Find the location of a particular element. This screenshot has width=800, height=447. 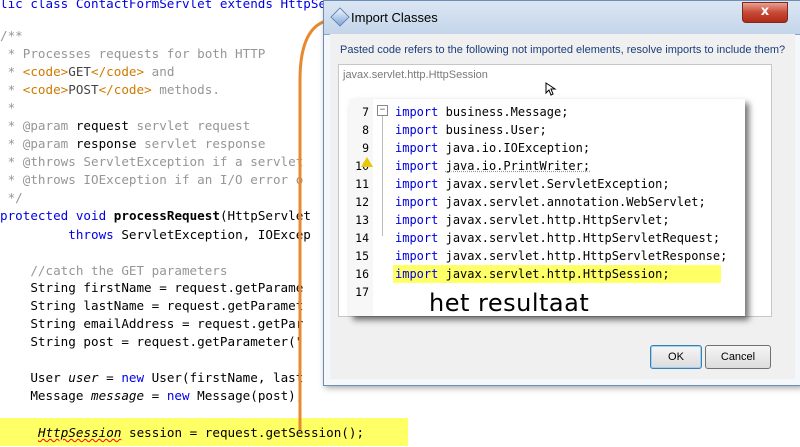

line-number: 17 is located at coordinates (359, 292).